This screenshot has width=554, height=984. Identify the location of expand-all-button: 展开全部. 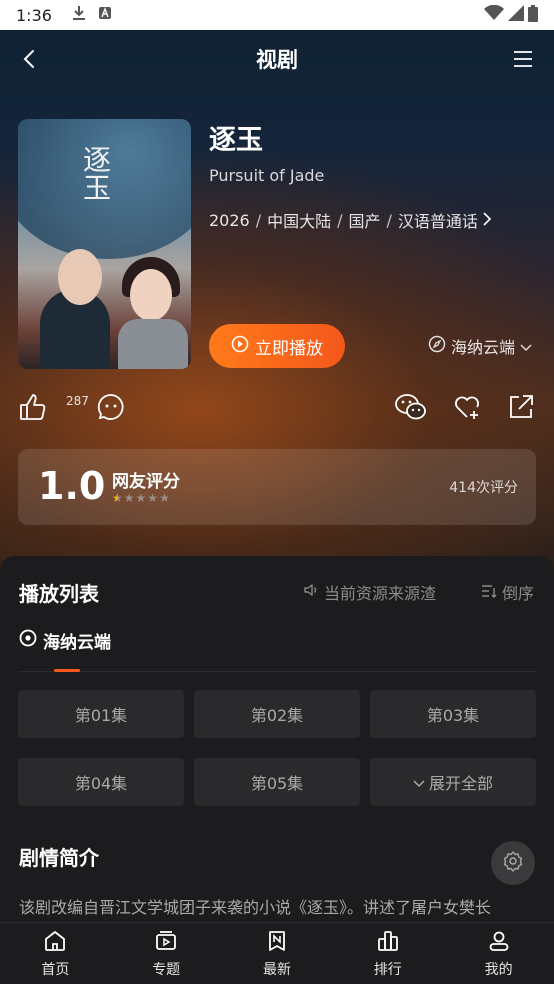
(453, 782).